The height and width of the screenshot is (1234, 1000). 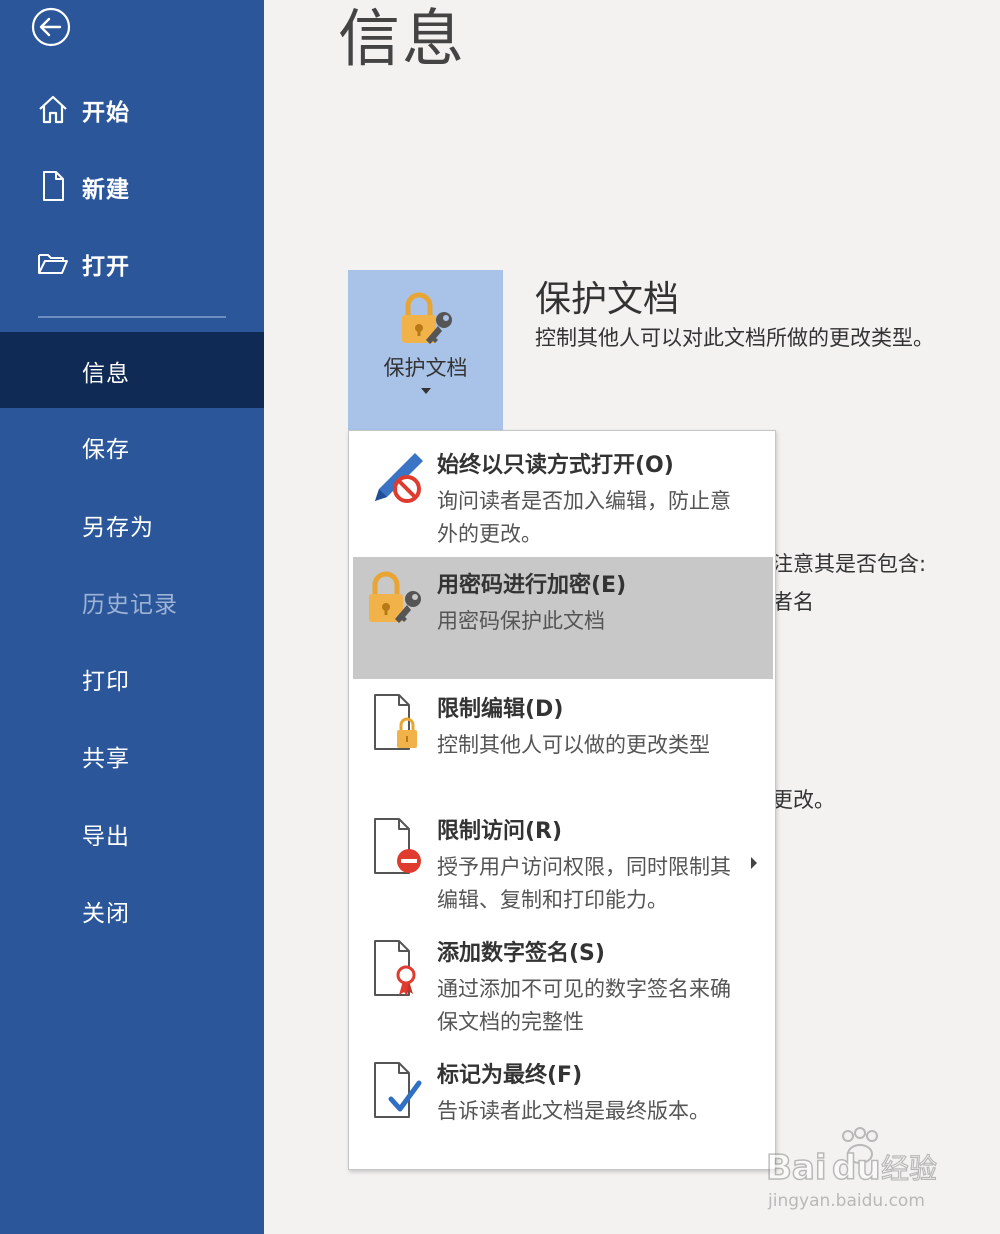 I want to click on section-description: 控制其他人可以对此文档所做的更改类型。, so click(x=734, y=338).